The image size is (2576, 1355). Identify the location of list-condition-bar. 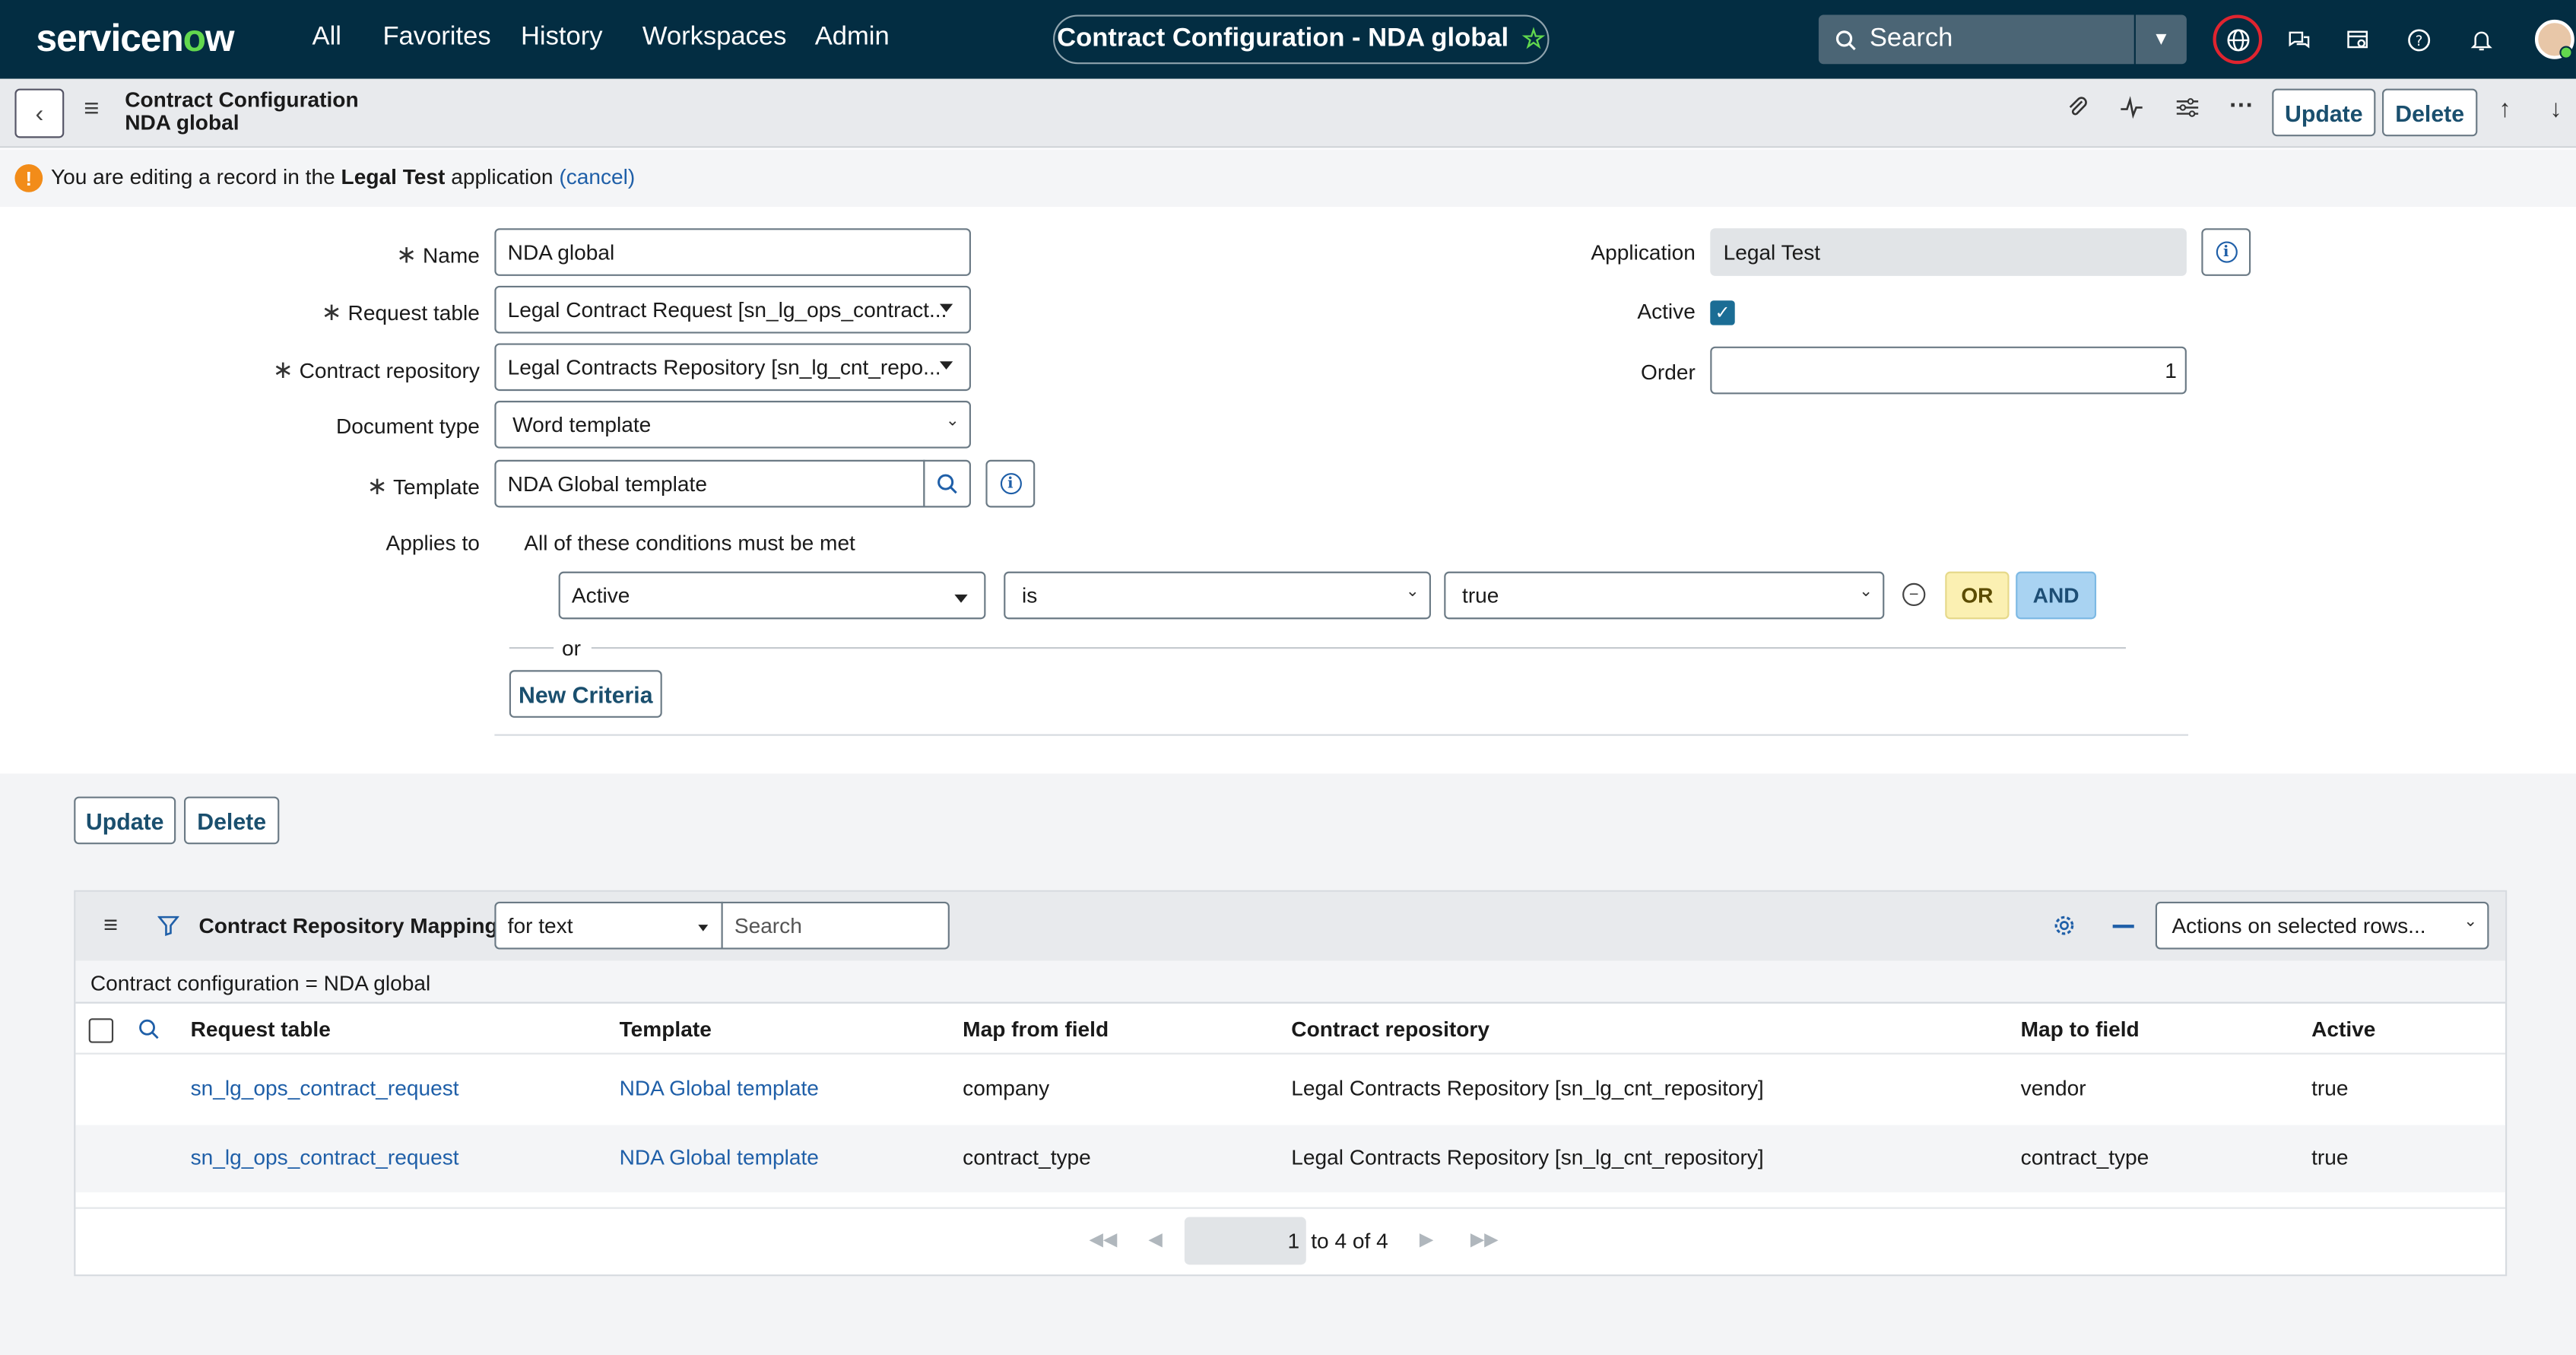
(1291, 982).